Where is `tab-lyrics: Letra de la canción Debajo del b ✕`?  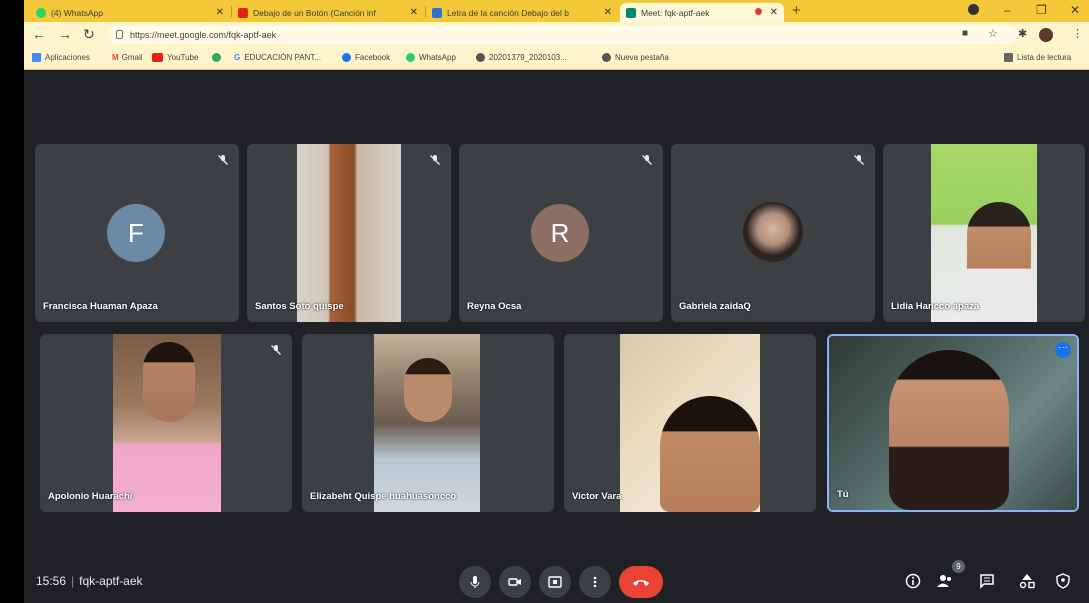
tab-lyrics: Letra de la canción Debajo del b ✕ is located at coordinates (522, 12).